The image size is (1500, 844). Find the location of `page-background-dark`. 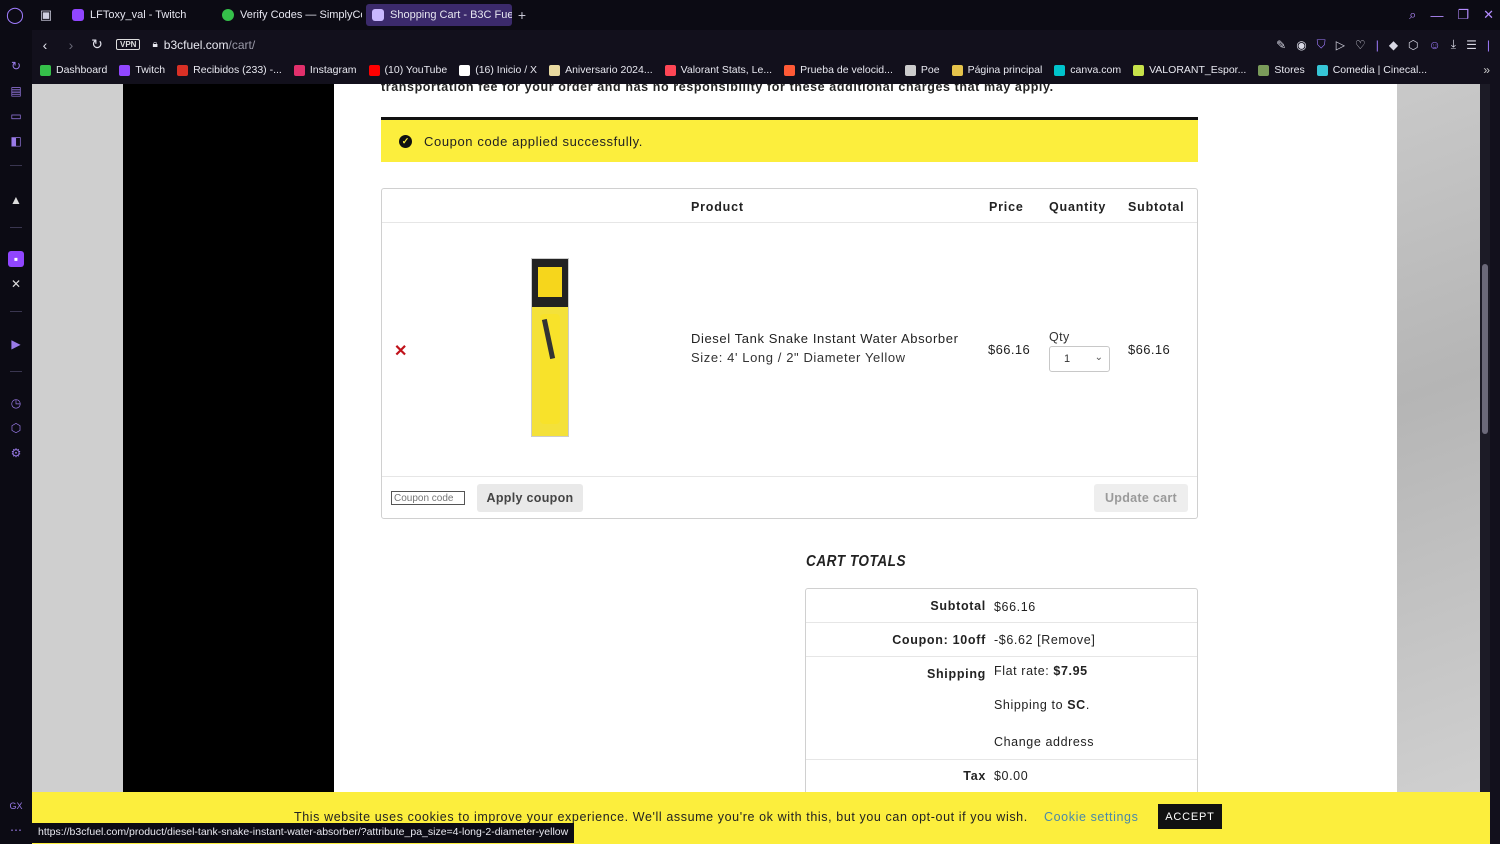

page-background-dark is located at coordinates (228, 464).